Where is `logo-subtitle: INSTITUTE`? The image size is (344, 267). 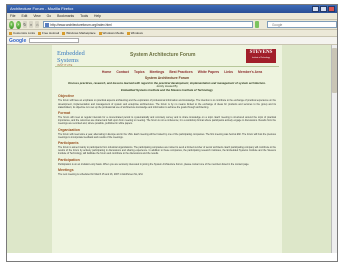
logo-subtitle: INSTITUTE is located at coordinates (65, 65).